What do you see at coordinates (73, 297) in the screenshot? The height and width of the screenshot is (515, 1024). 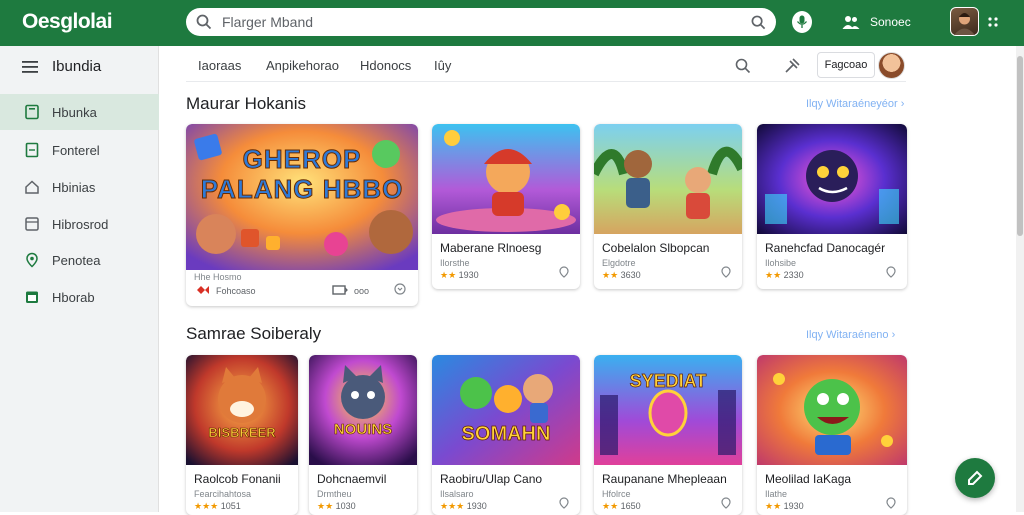 I see `sidebar-item-label: Hborab` at bounding box center [73, 297].